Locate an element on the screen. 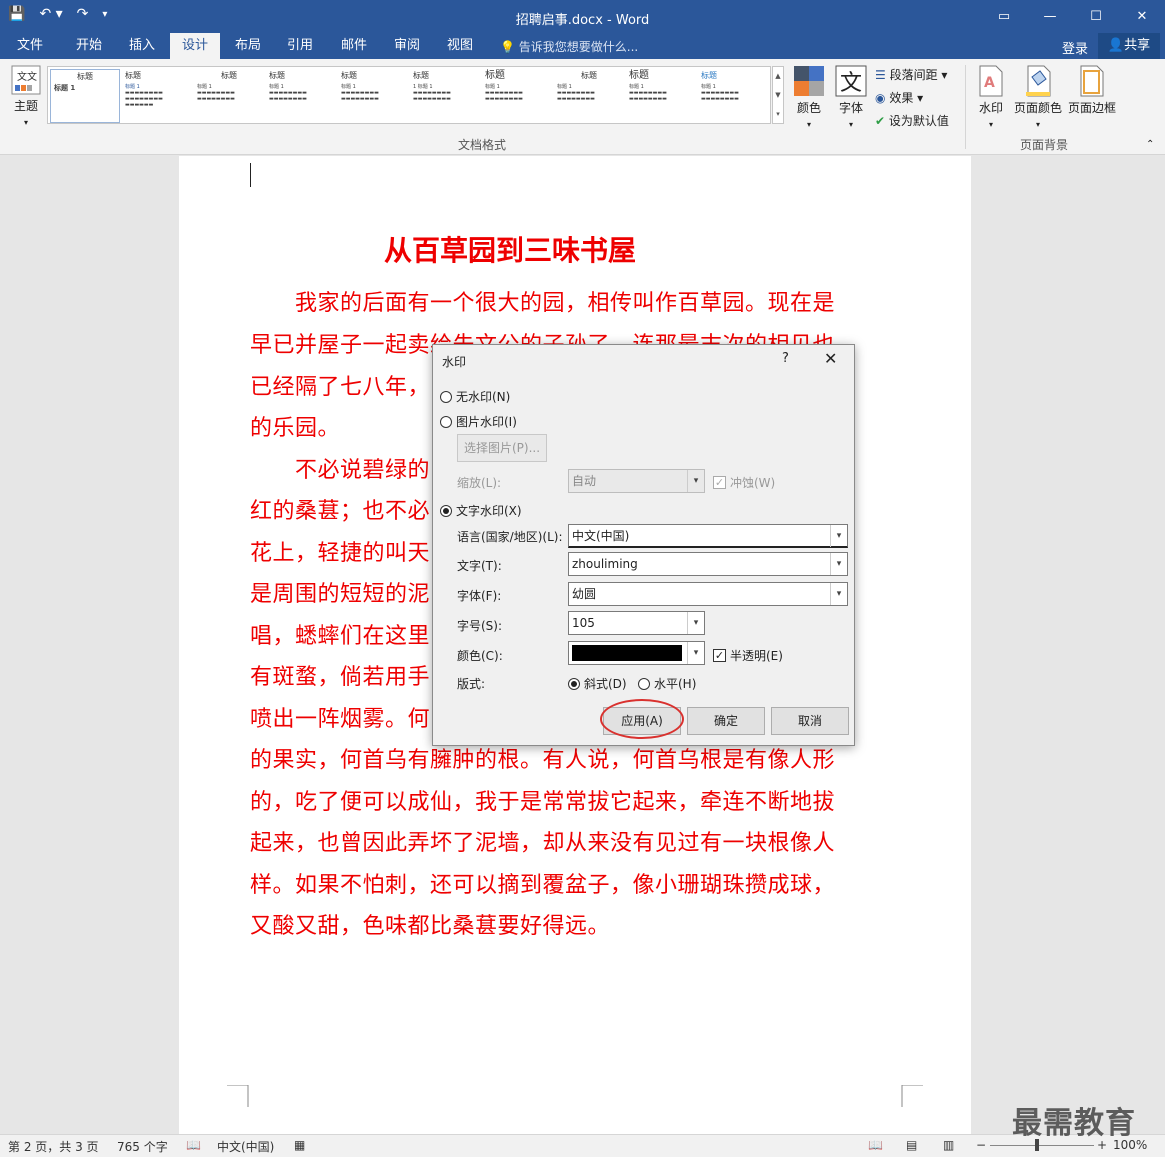 Image resolution: width=1165 pixels, height=1157 pixels. tab-home: 开始 is located at coordinates (89, 46).